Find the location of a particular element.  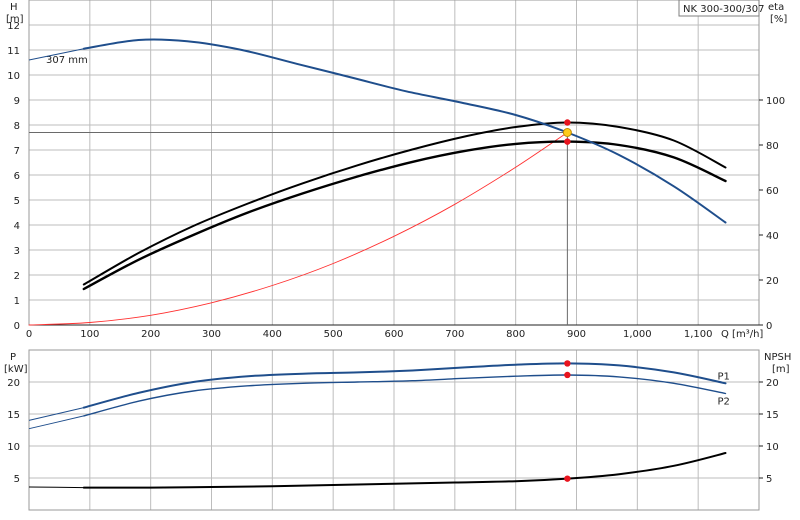

head-tick-5: 5 is located at coordinates (17, 201).